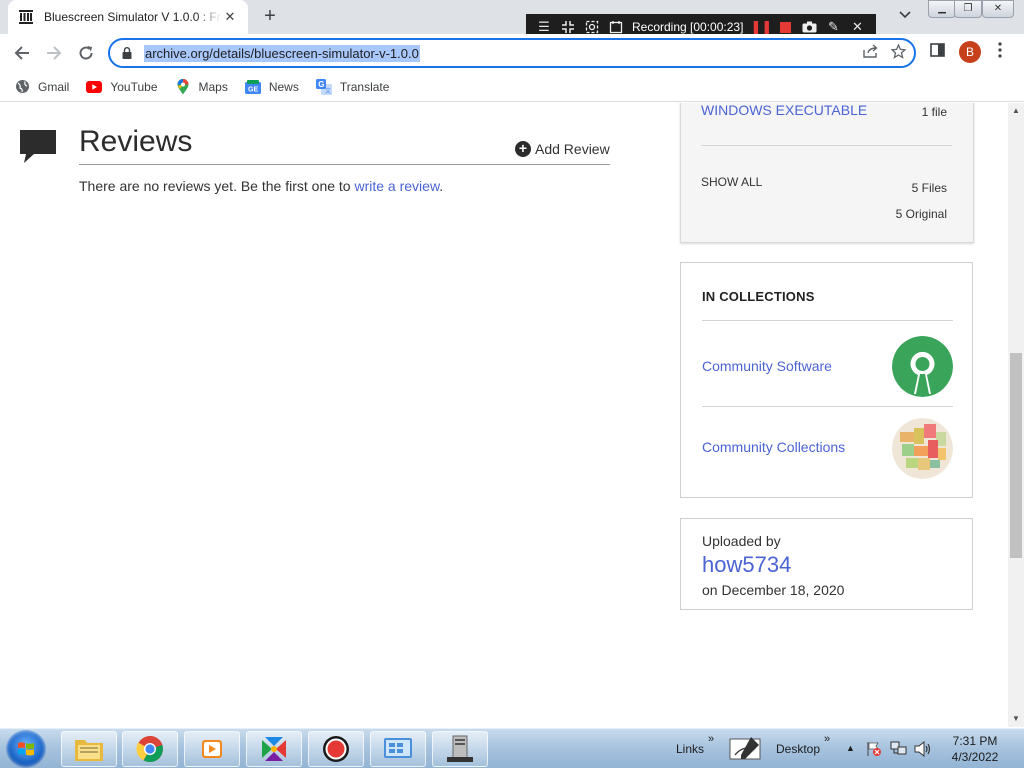 Image resolution: width=1024 pixels, height=768 pixels. Describe the element at coordinates (746, 565) in the screenshot. I see `uploader-username-link: how5734` at that location.